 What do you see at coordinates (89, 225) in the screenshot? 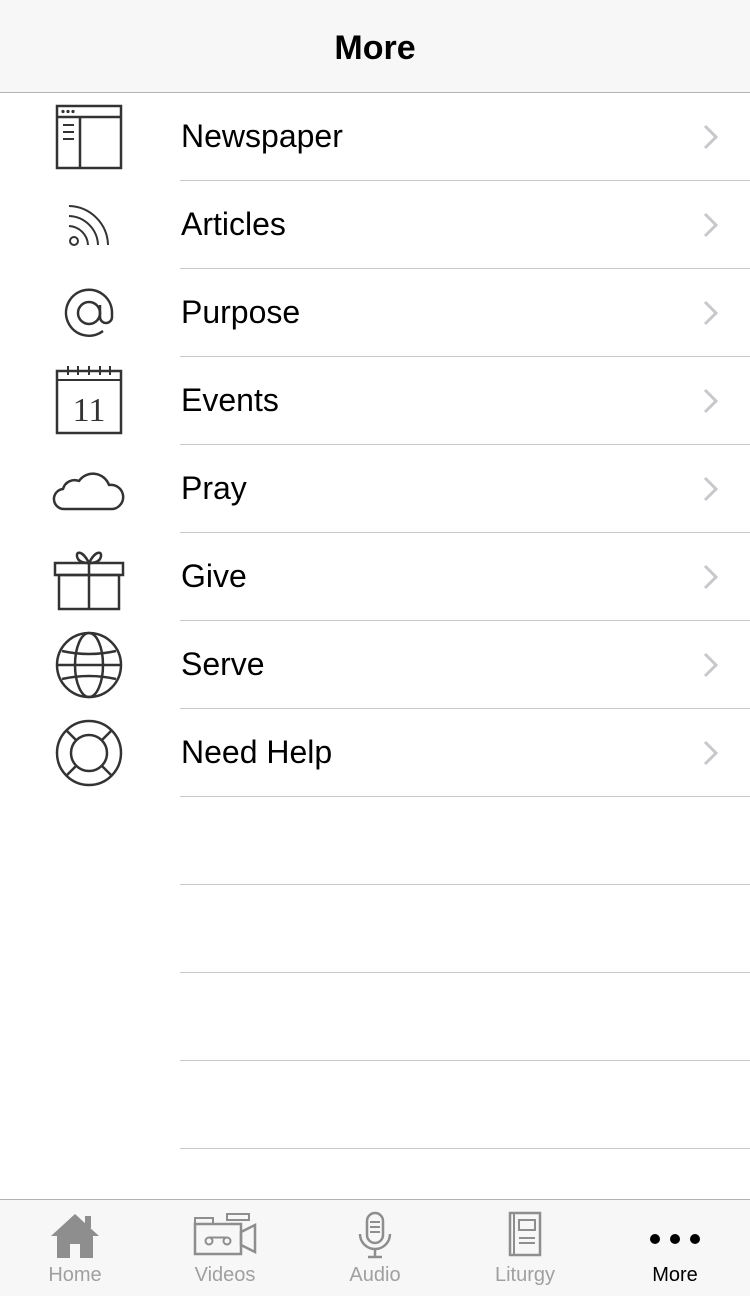
I see `rss-icon` at bounding box center [89, 225].